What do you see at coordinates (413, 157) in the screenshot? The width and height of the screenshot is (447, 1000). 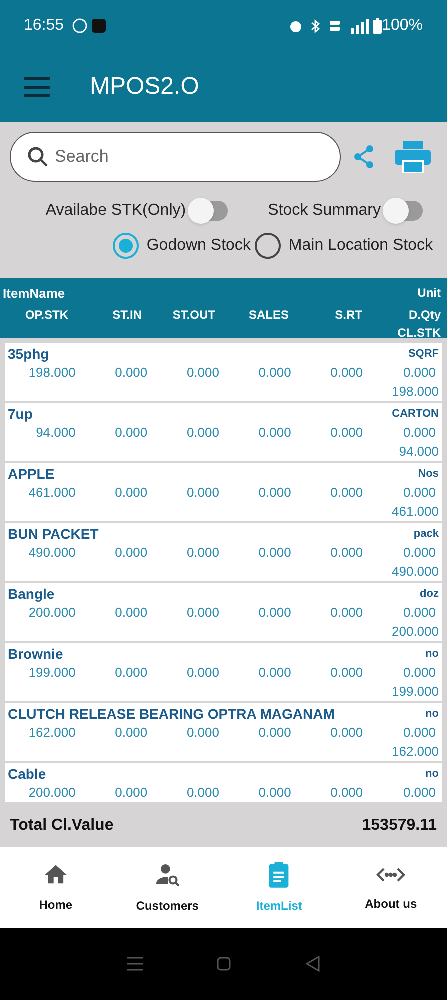 I see `printer-icon` at bounding box center [413, 157].